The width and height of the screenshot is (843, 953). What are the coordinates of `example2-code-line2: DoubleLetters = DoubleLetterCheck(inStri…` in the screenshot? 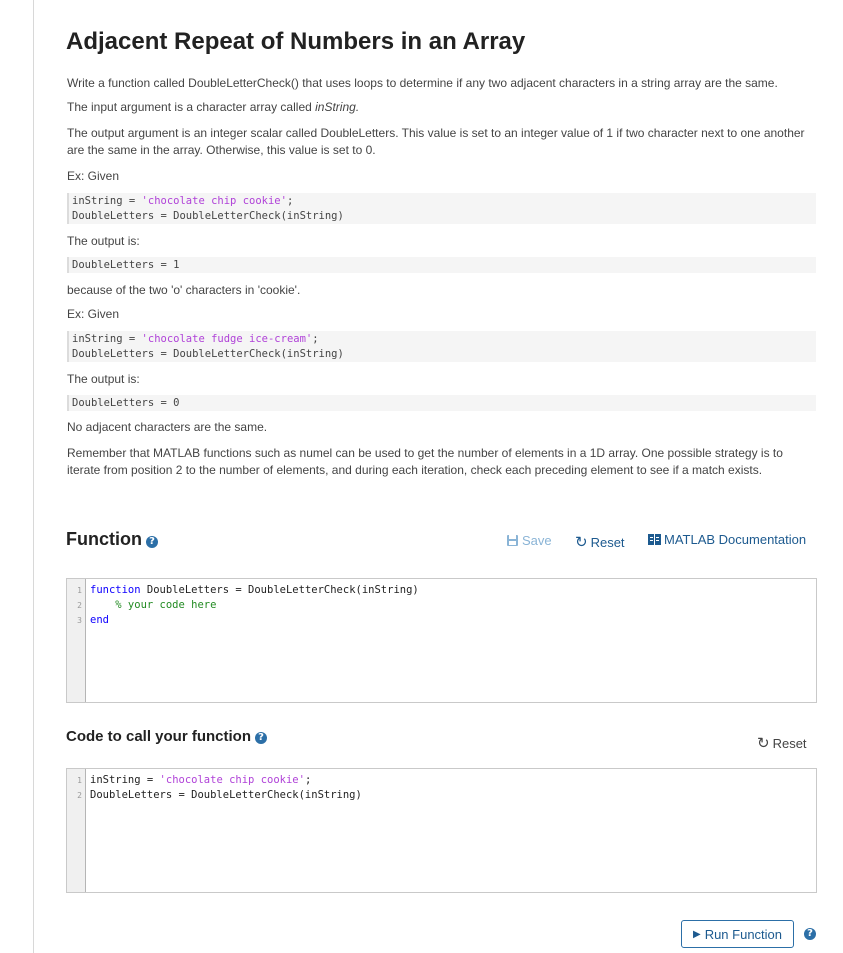 It's located at (208, 354).